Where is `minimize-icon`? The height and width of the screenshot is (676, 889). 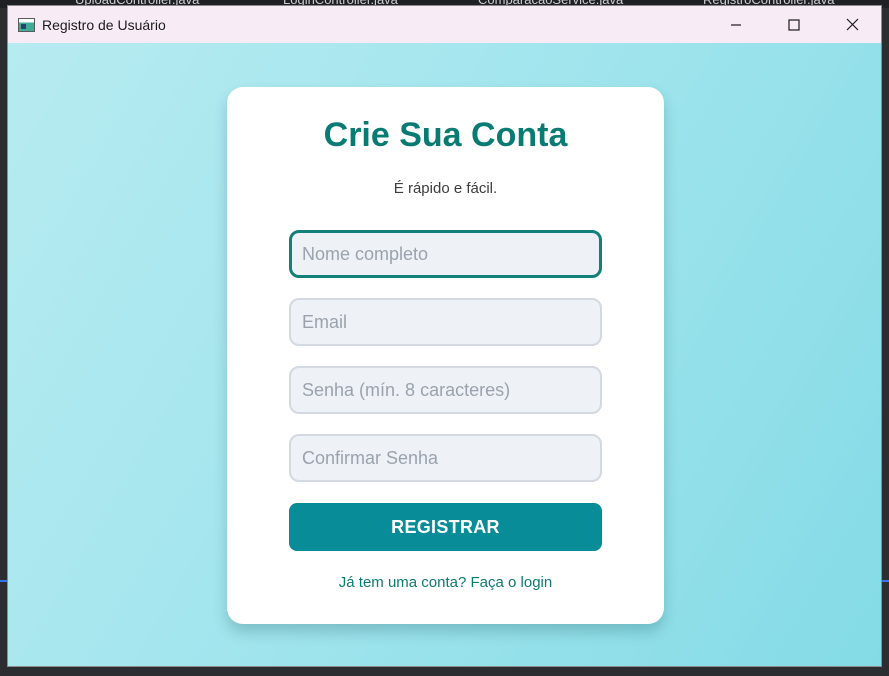 minimize-icon is located at coordinates (736, 24).